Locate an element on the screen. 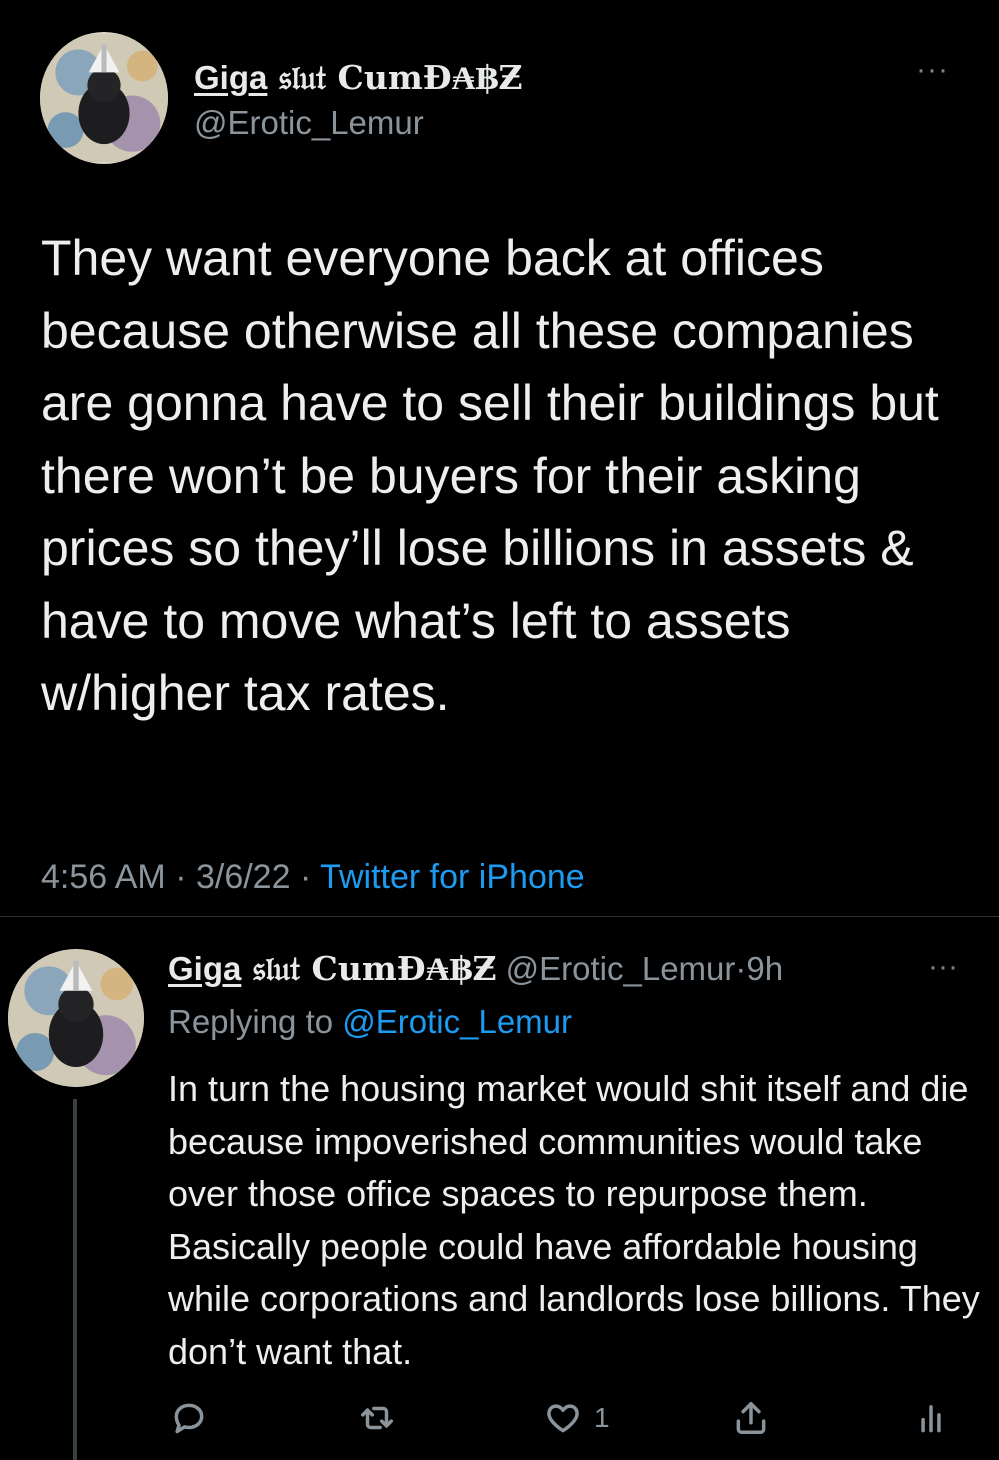 The image size is (999, 1460). reply-button is located at coordinates (189, 1418).